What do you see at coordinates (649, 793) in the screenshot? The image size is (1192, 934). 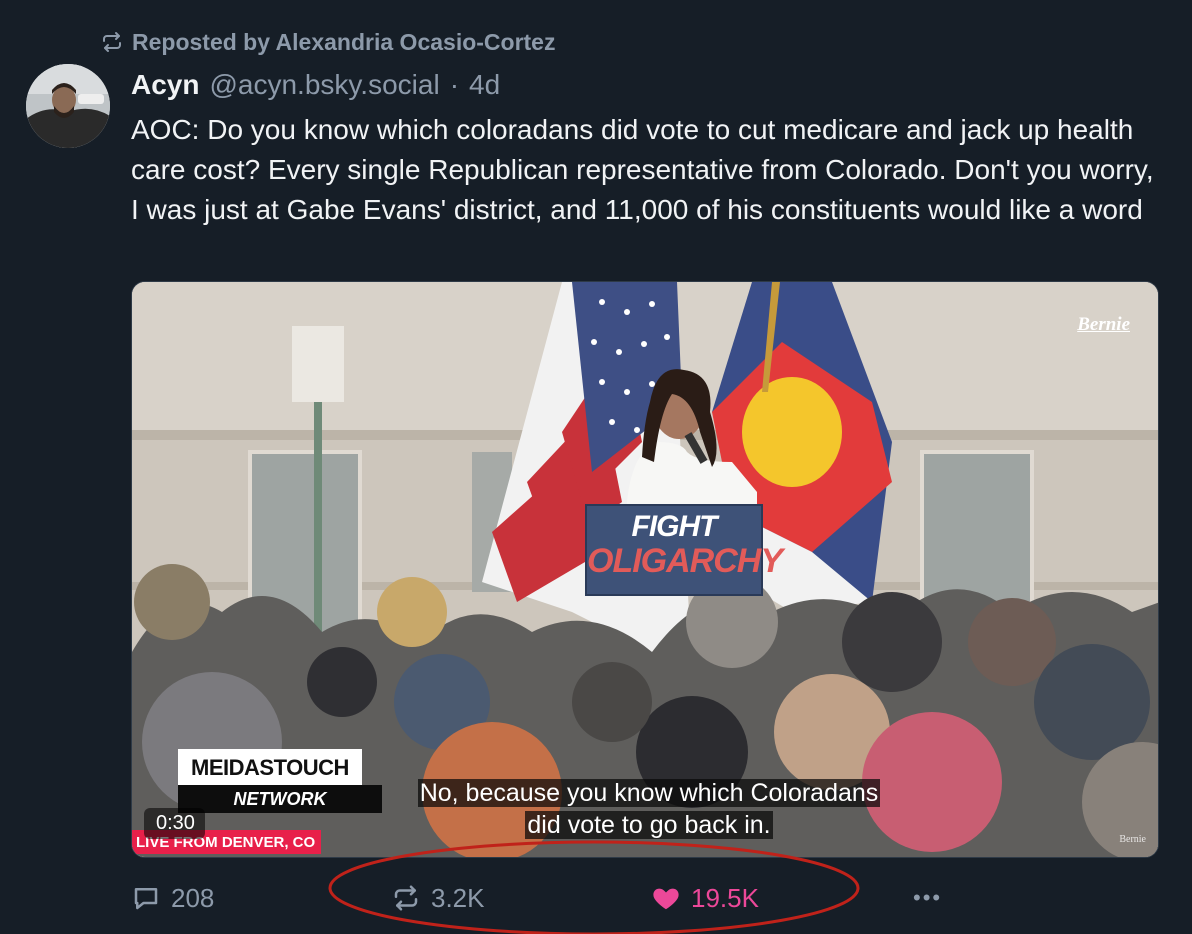 I see `caption-line-1: No, because you know which Coloradans` at bounding box center [649, 793].